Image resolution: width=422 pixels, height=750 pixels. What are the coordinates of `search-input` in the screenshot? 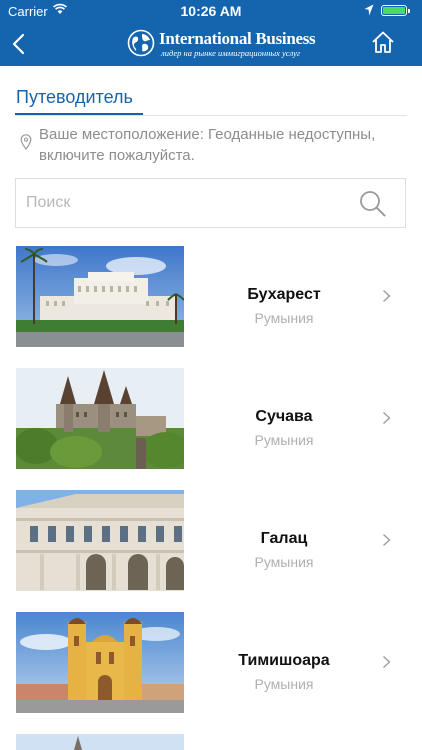 It's located at (186, 203).